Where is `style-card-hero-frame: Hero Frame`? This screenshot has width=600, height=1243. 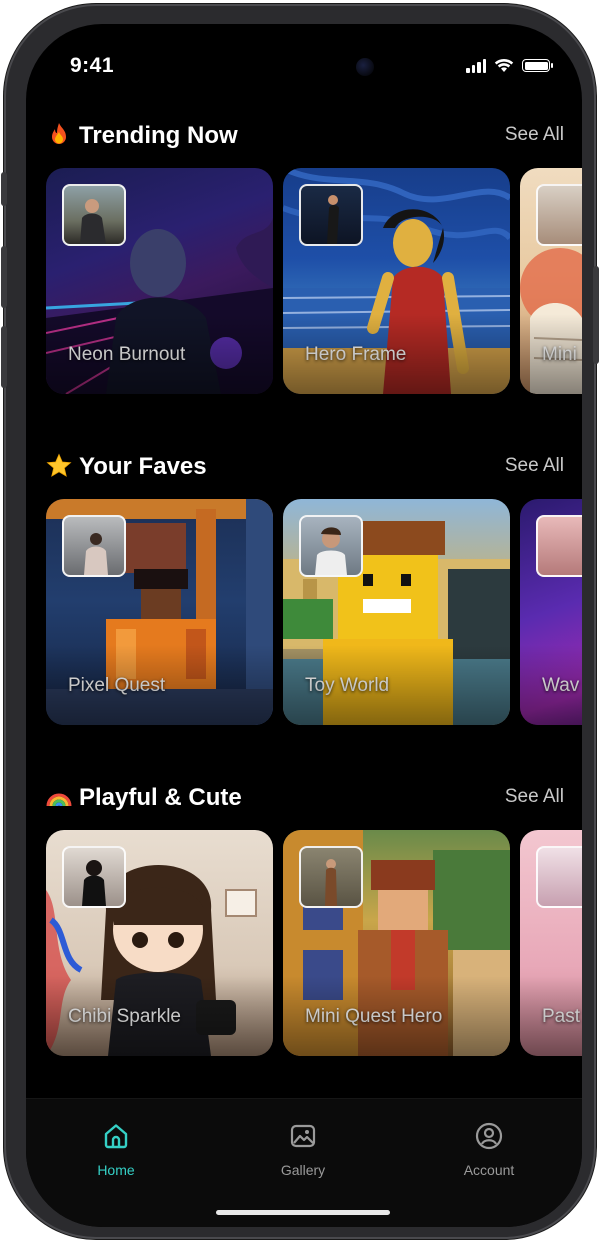 style-card-hero-frame: Hero Frame is located at coordinates (396, 281).